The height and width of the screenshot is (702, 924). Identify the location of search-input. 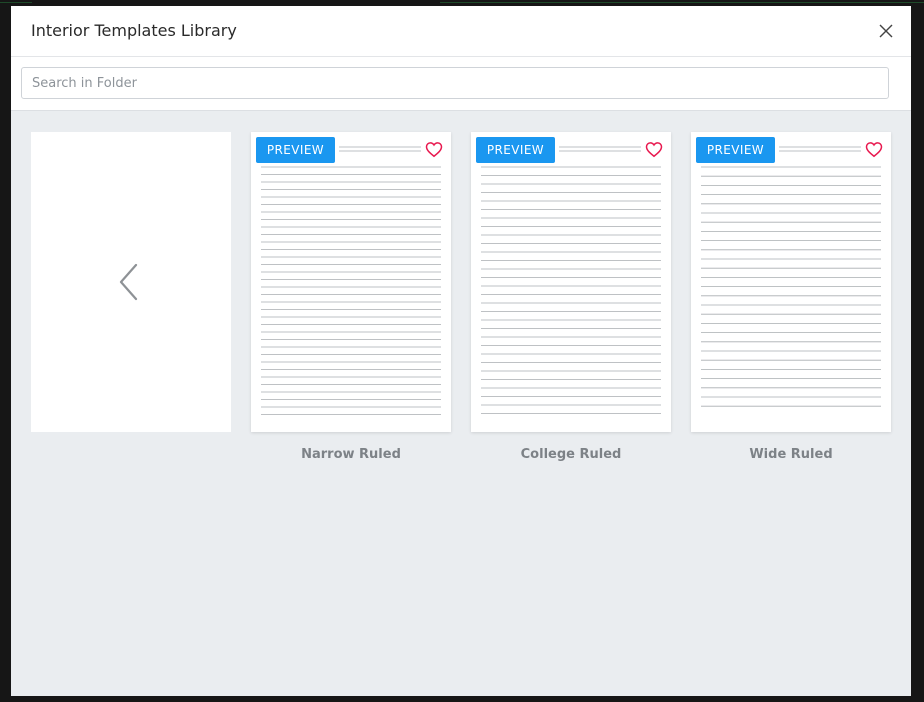
(455, 83).